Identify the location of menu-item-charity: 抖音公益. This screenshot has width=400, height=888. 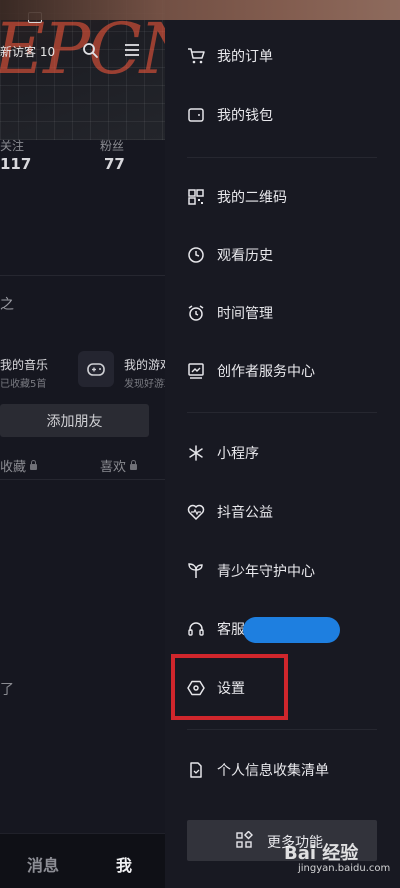
(230, 512).